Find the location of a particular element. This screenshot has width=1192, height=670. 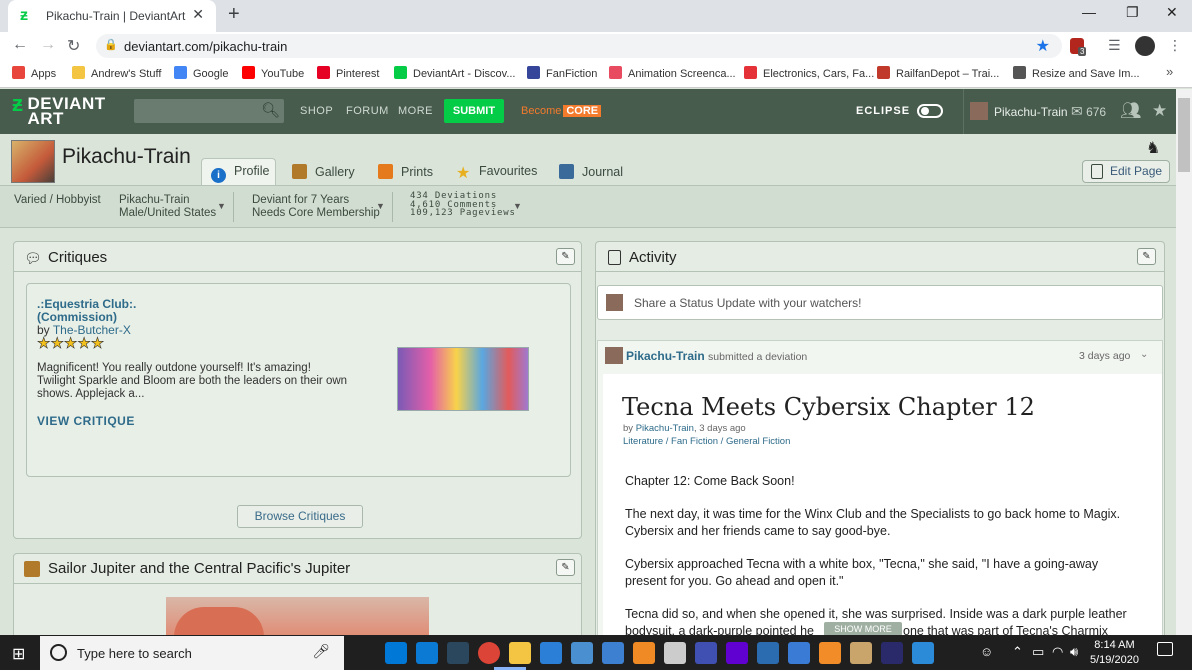

tab-journal: Journal is located at coordinates (591, 175).